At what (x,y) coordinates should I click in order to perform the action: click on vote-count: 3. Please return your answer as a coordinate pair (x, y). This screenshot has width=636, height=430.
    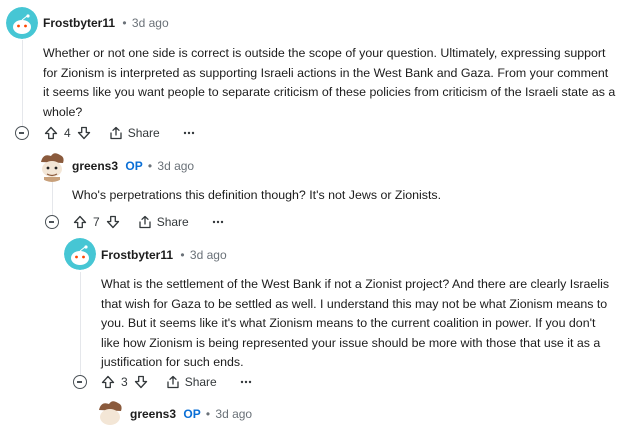
    Looking at the image, I should click on (124, 382).